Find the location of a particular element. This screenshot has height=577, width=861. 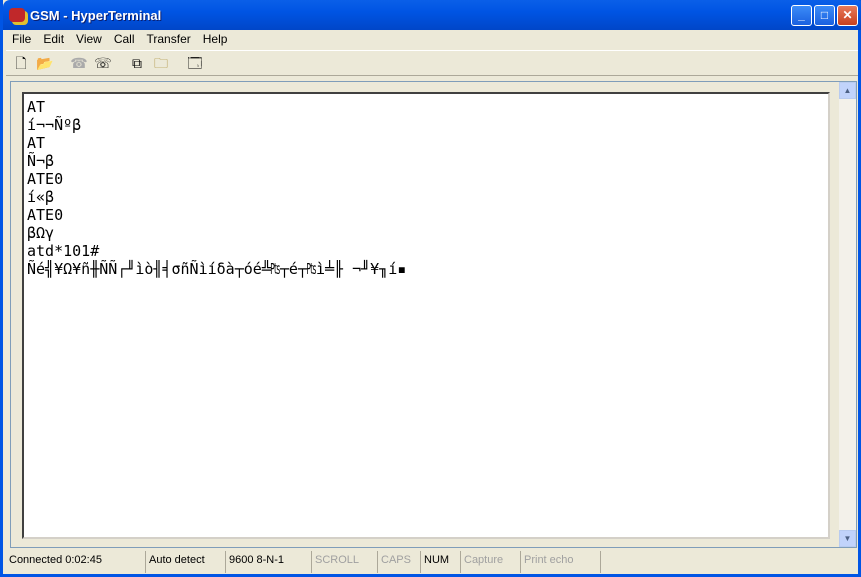

menu-view: View is located at coordinates (89, 39).